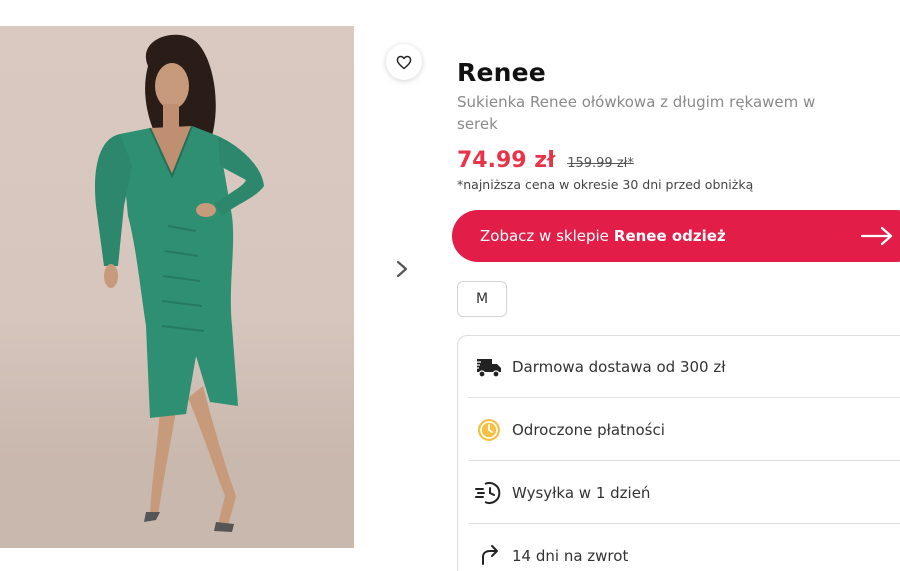  I want to click on benefit-label: Wysyłka w 1 dzień, so click(581, 492).